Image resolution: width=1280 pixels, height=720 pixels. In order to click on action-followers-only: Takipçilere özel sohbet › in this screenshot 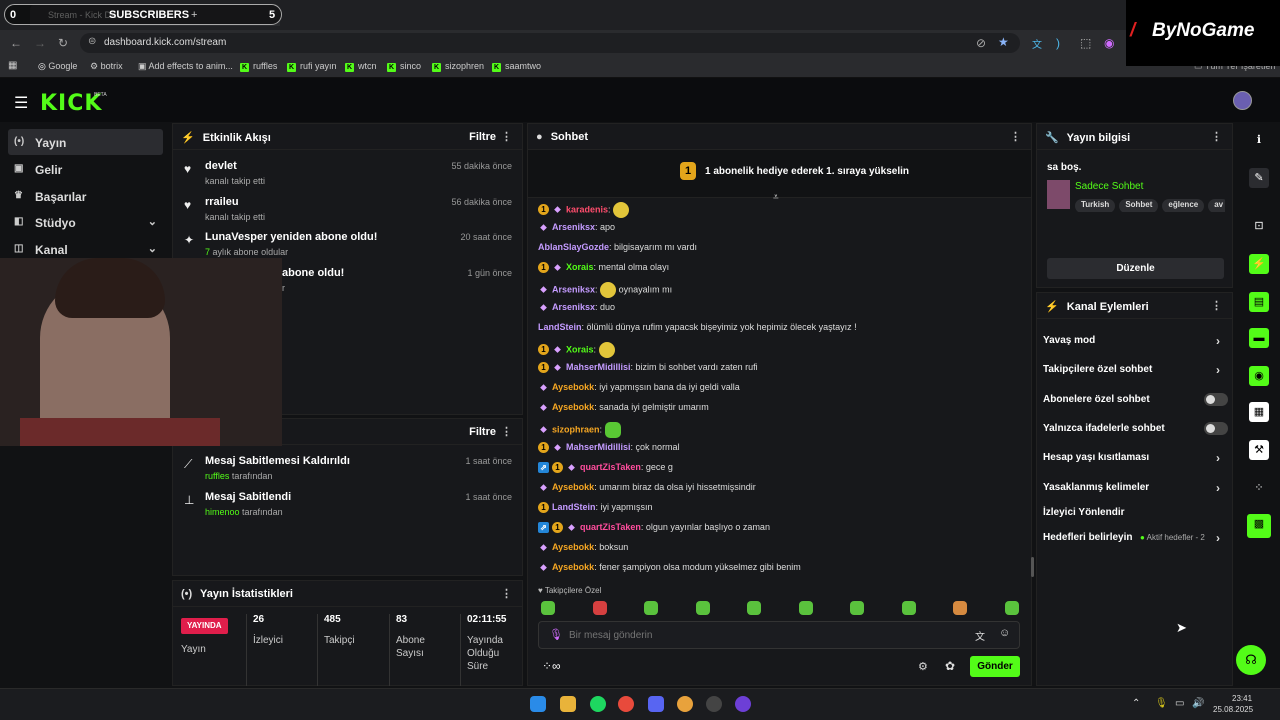, I will do `click(1131, 370)`.